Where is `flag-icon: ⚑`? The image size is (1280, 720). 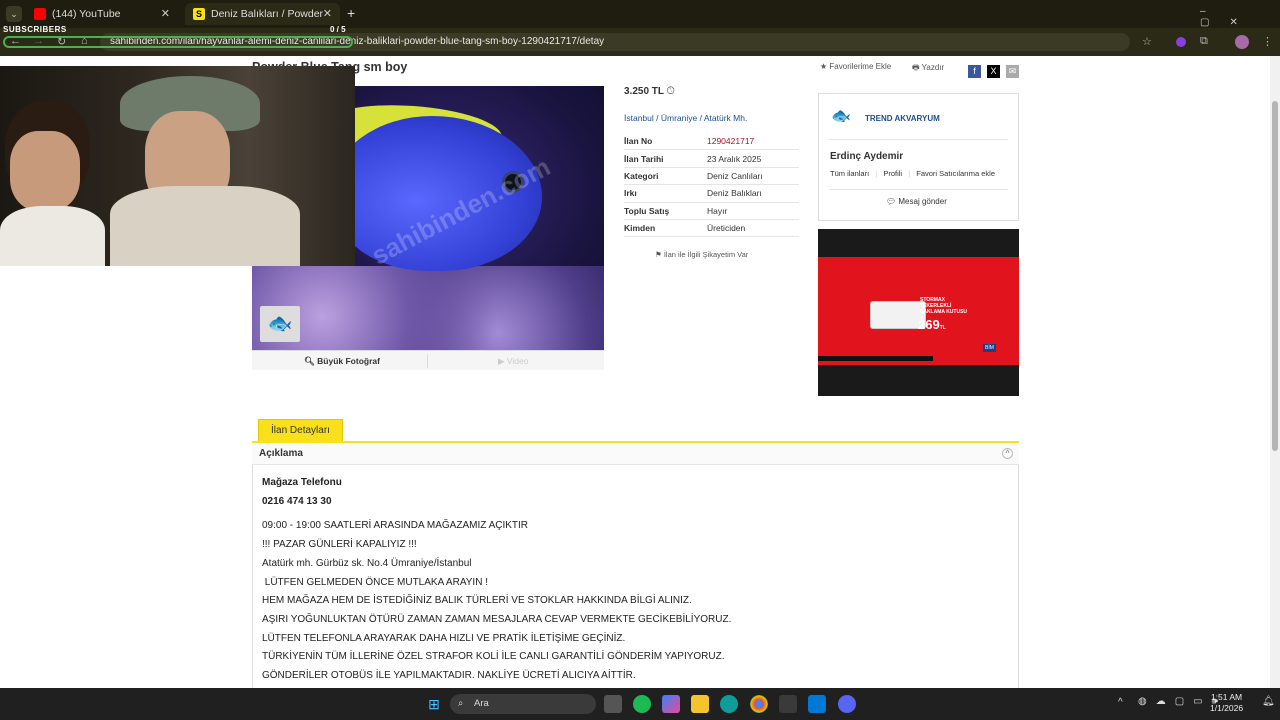 flag-icon: ⚑ is located at coordinates (659, 254).